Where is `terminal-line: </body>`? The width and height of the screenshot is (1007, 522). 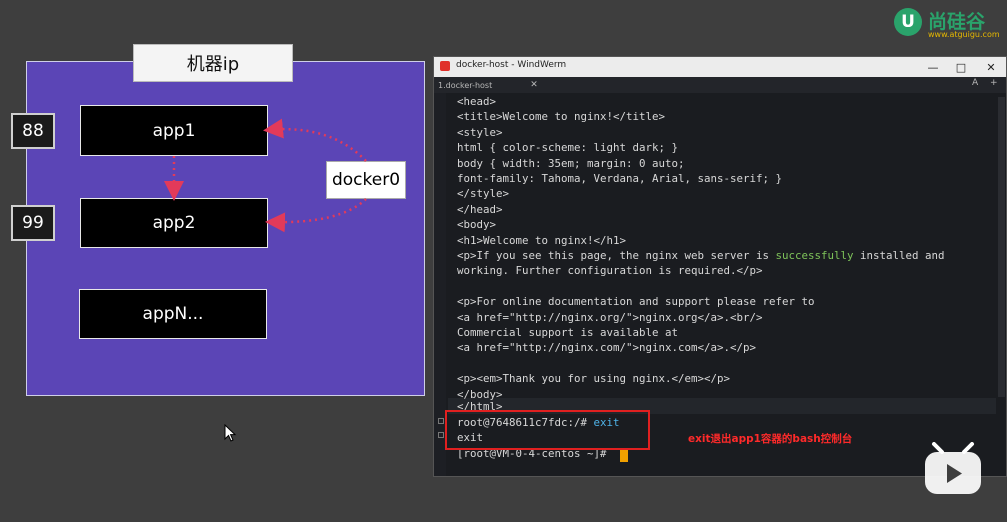
terminal-line: </body> is located at coordinates (480, 394).